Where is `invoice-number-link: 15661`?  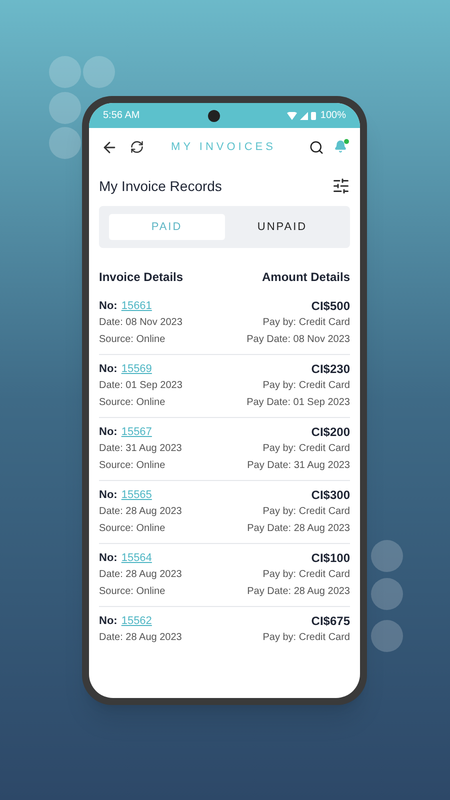
invoice-number-link: 15661 is located at coordinates (136, 306).